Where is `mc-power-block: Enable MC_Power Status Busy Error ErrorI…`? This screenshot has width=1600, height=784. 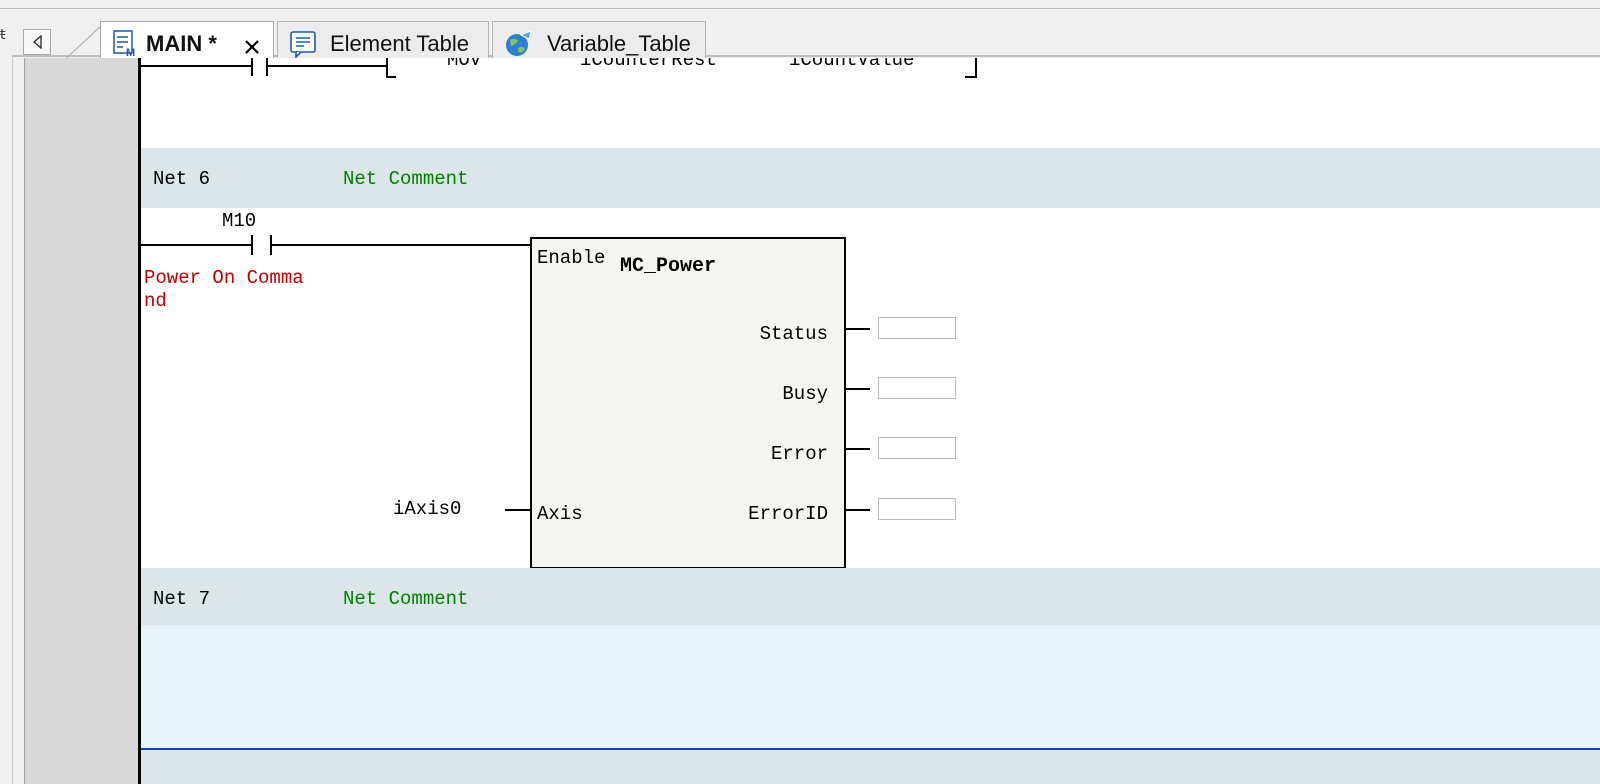 mc-power-block: Enable MC_Power Status Busy Error ErrorI… is located at coordinates (688, 403).